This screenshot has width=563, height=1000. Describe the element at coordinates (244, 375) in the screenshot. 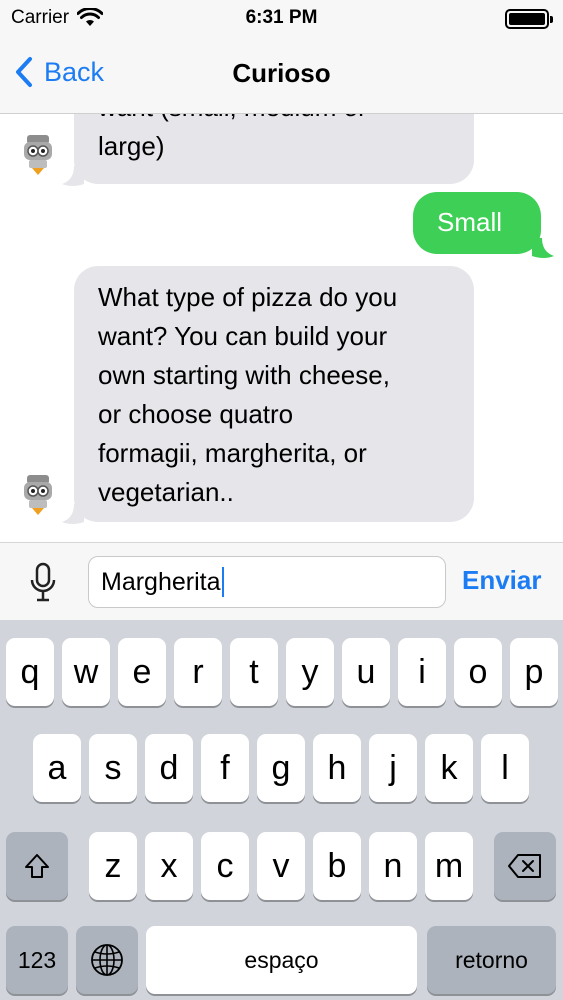

I see `message-line: own starting with cheese,` at that location.